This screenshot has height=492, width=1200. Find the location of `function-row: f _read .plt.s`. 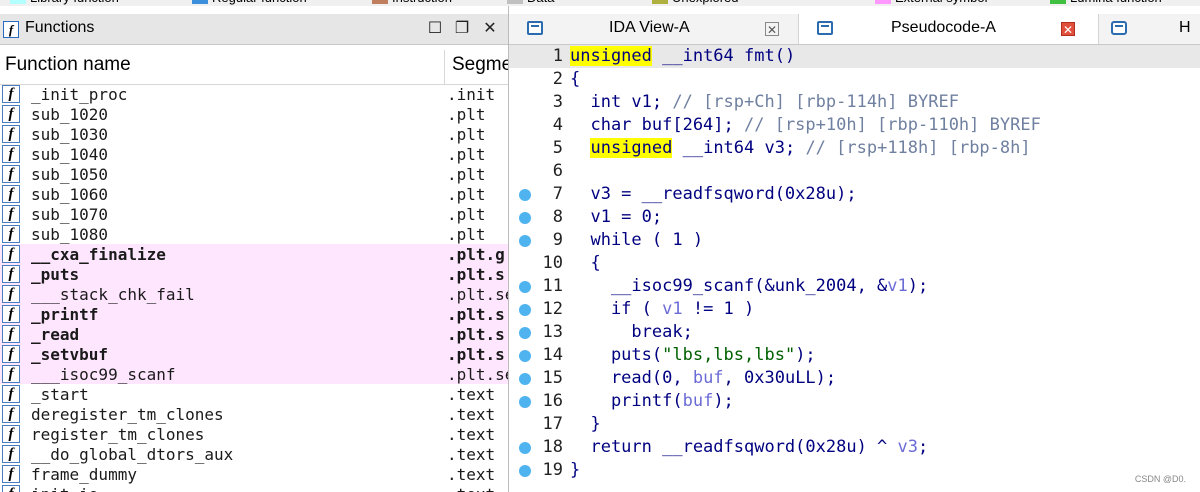

function-row: f _read .plt.s is located at coordinates (254, 334).